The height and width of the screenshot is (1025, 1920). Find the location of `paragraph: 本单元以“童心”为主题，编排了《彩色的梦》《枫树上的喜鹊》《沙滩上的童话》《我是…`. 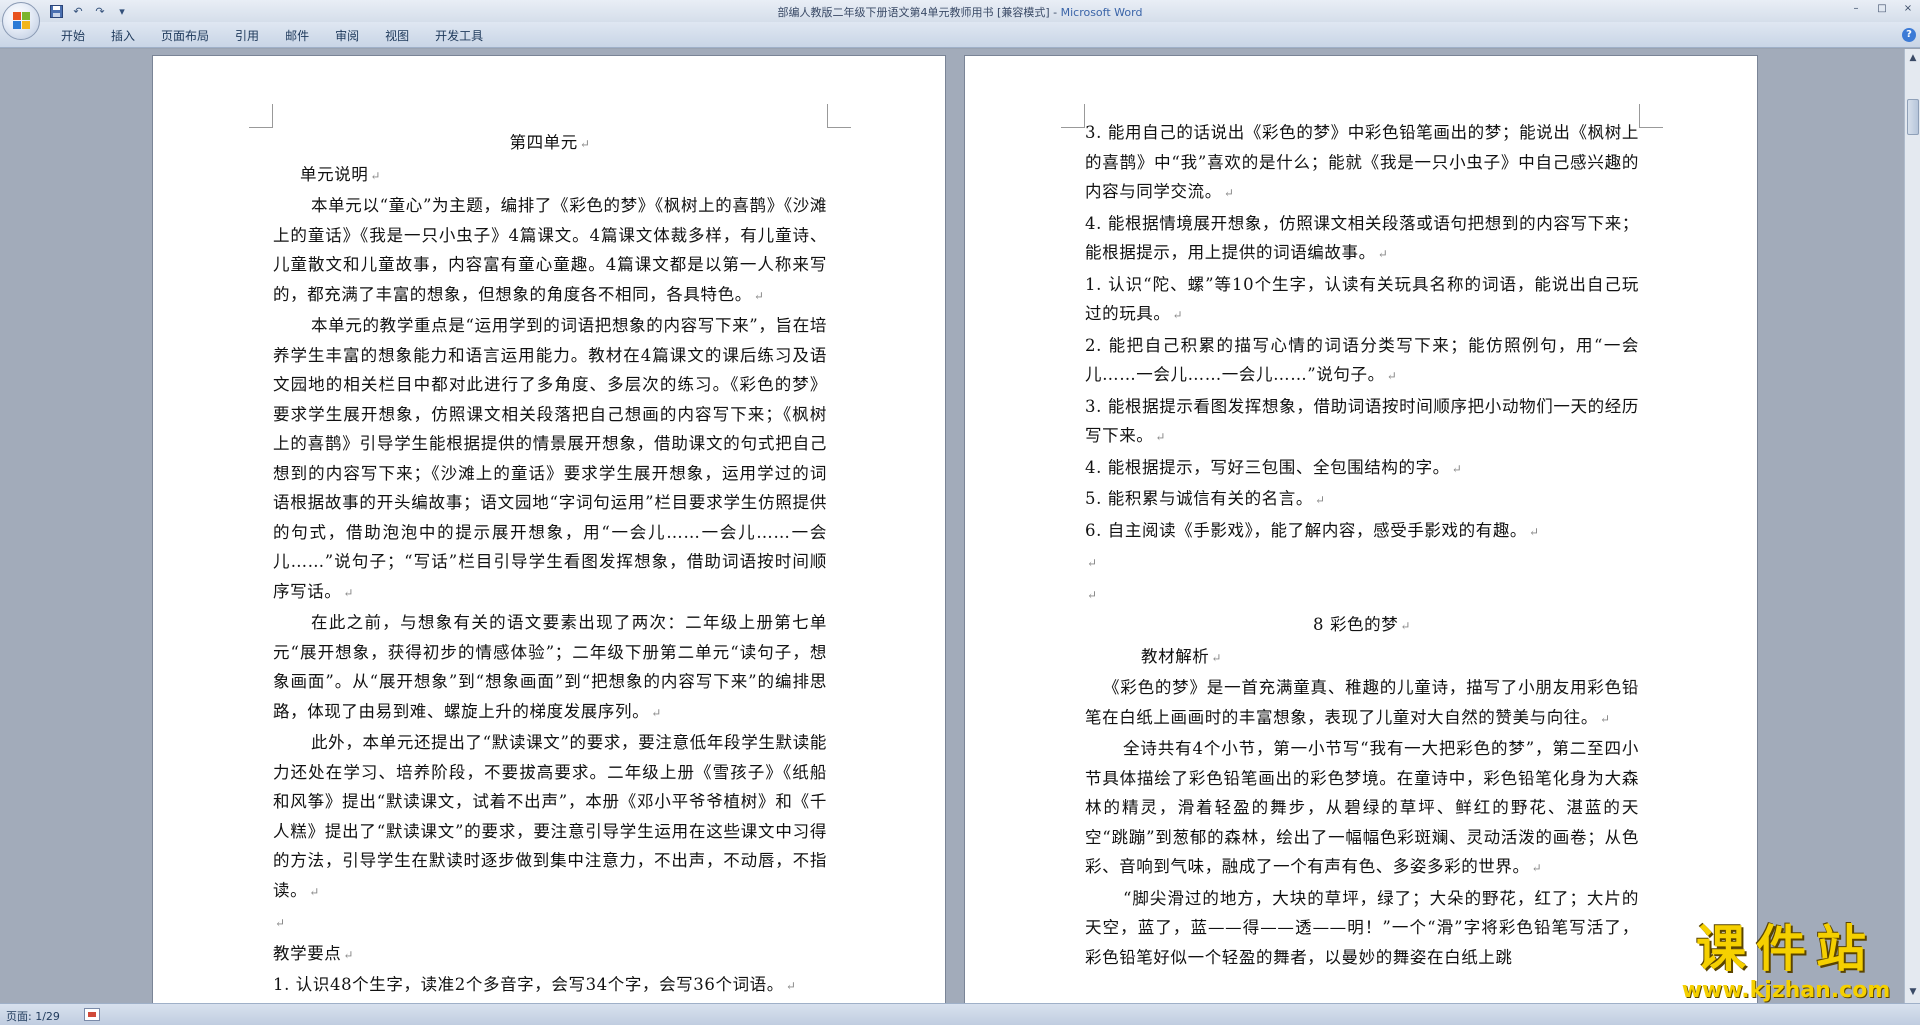

paragraph: 本单元以“童心”为主题，编排了《彩色的梦》《枫树上的喜鹊》《沙滩上的童话》《我是… is located at coordinates (550, 250).